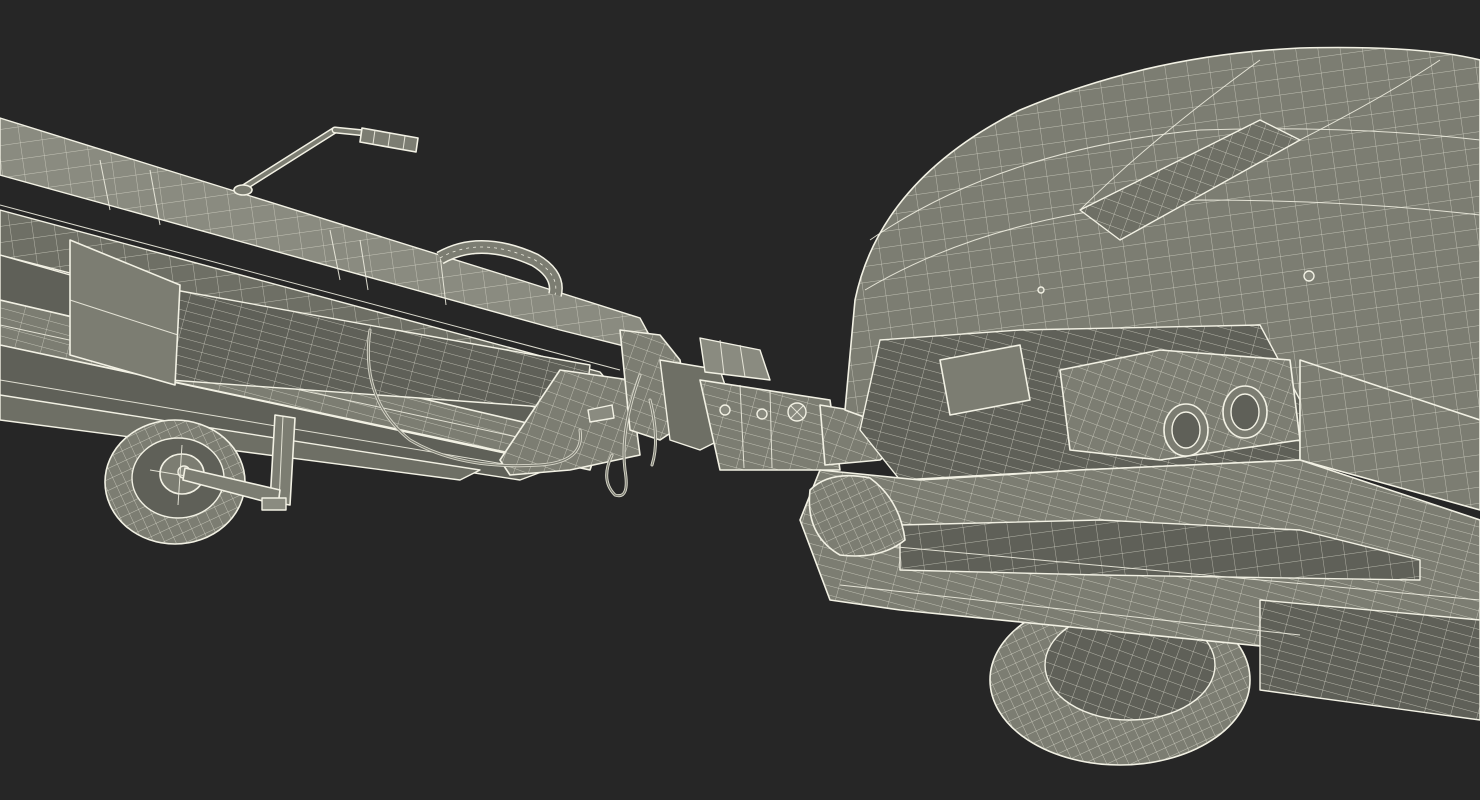 The width and height of the screenshot is (1480, 800). Describe the element at coordinates (702, 402) in the screenshot. I see `coupling-head` at that location.